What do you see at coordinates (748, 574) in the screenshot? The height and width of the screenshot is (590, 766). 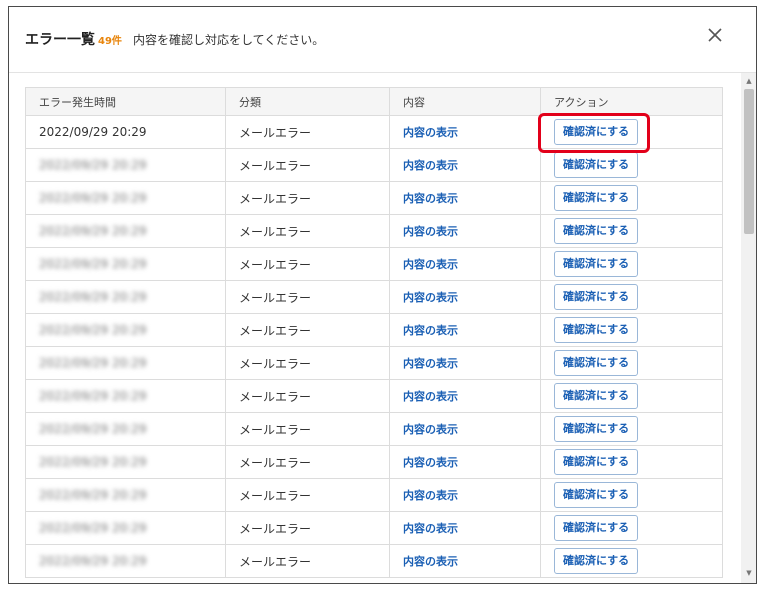 I see `scroll-down-icon: ▼` at bounding box center [748, 574].